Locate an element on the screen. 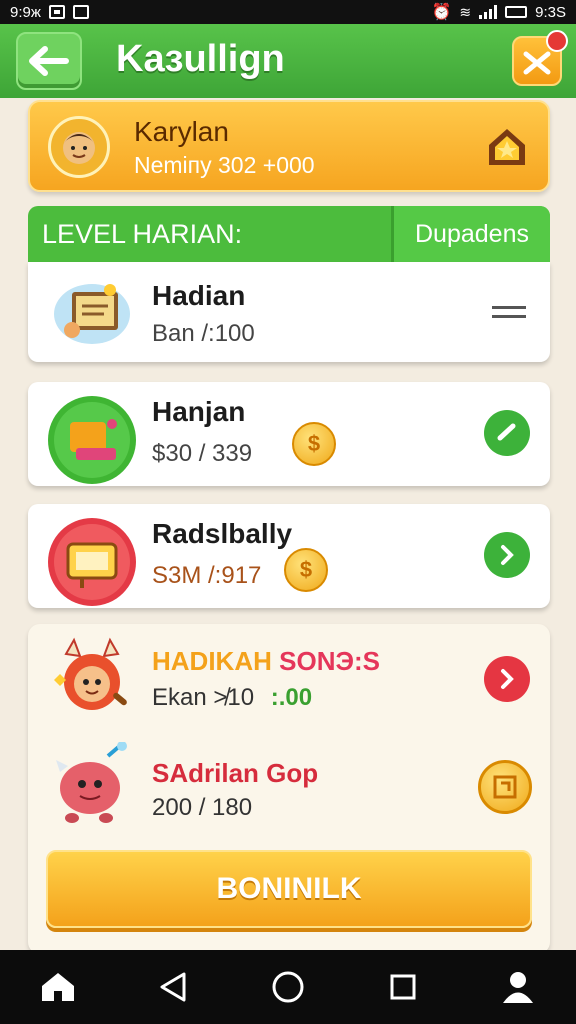  gift-button is located at coordinates (540, 58).